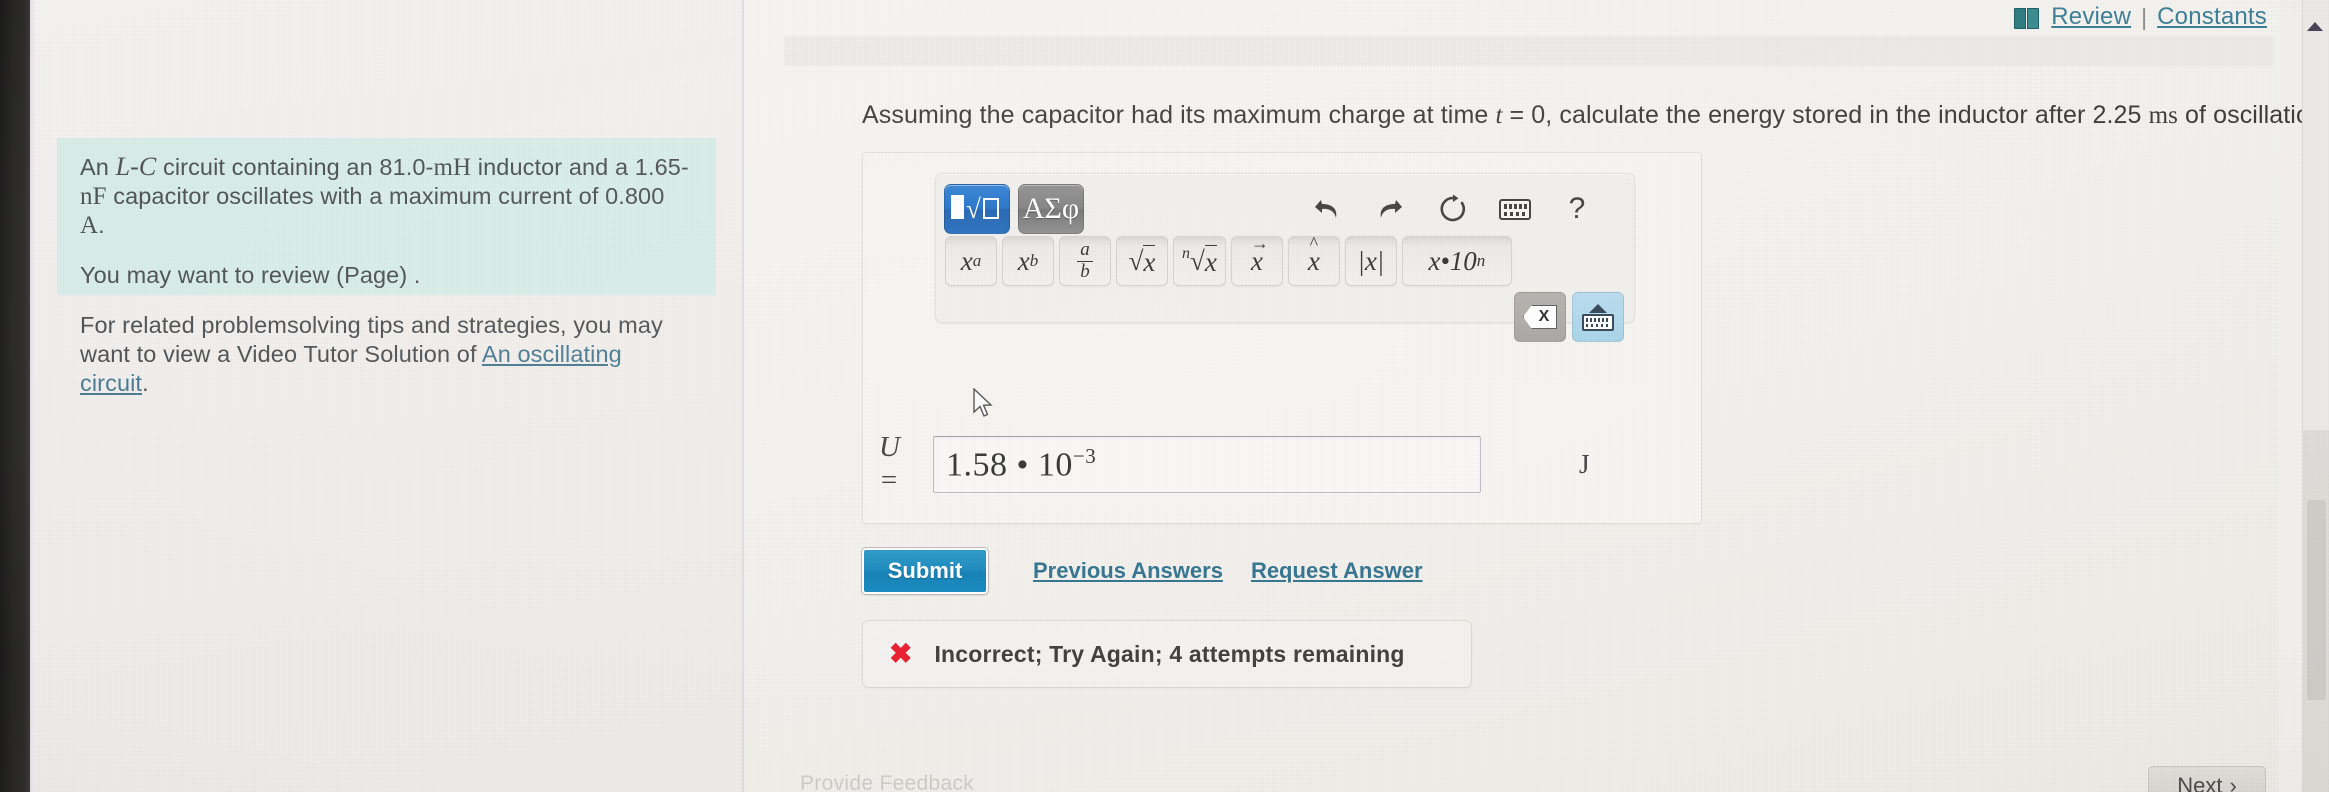 The height and width of the screenshot is (792, 2329). Describe the element at coordinates (1314, 242) in the screenshot. I see `hat-accent: ^` at that location.